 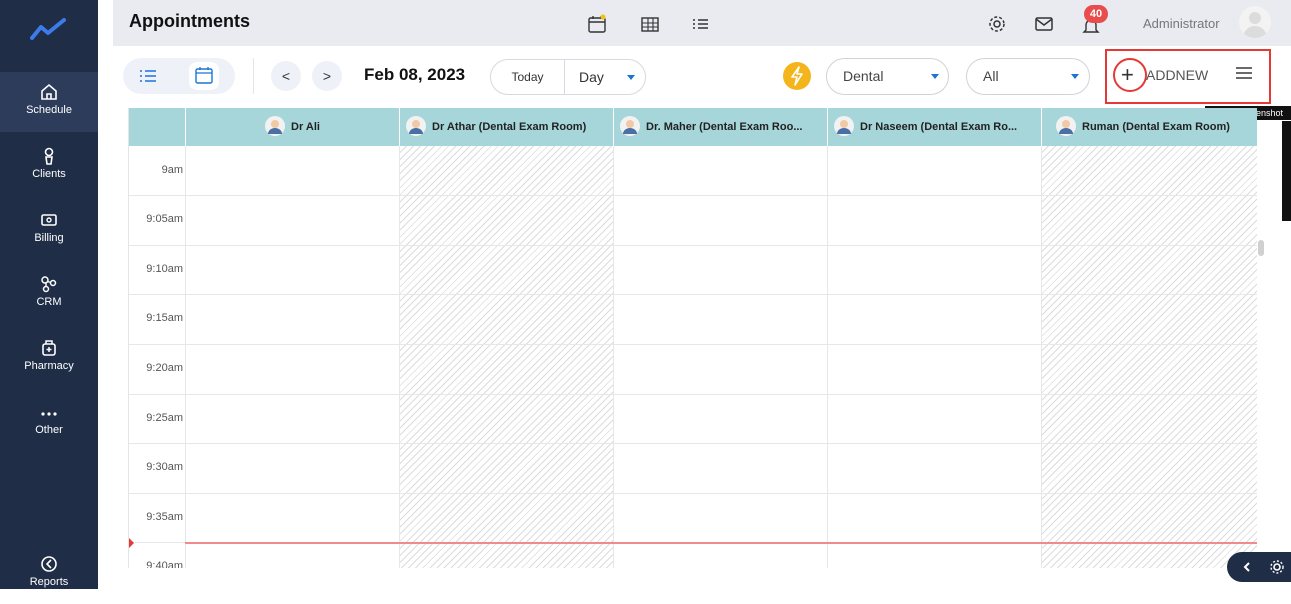 I want to click on sidebar-item-clients: Clients, so click(x=49, y=166).